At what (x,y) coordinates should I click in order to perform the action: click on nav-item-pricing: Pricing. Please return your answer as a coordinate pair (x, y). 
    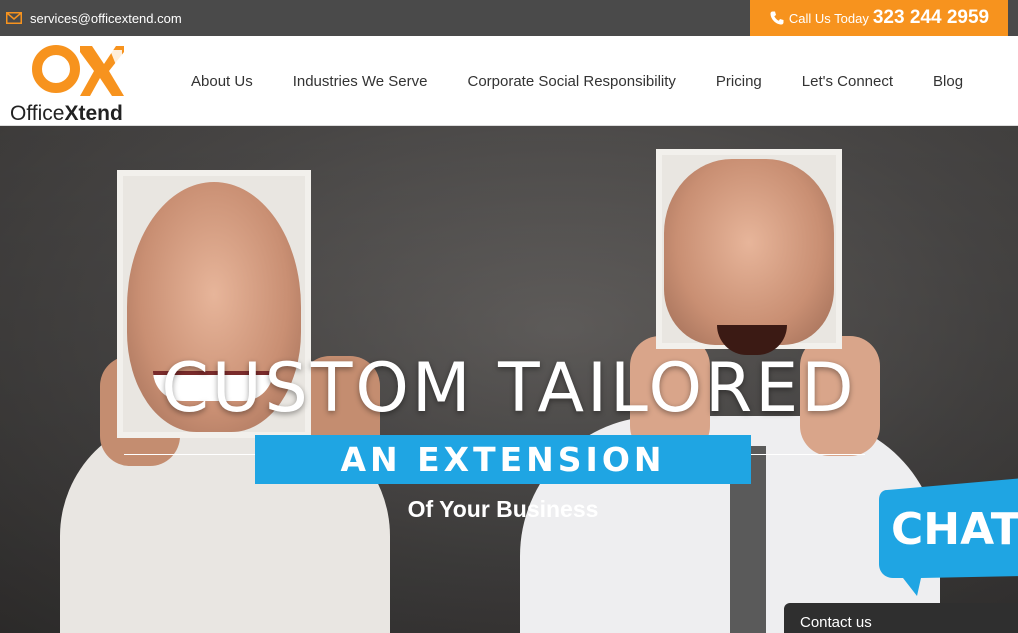
    Looking at the image, I should click on (739, 81).